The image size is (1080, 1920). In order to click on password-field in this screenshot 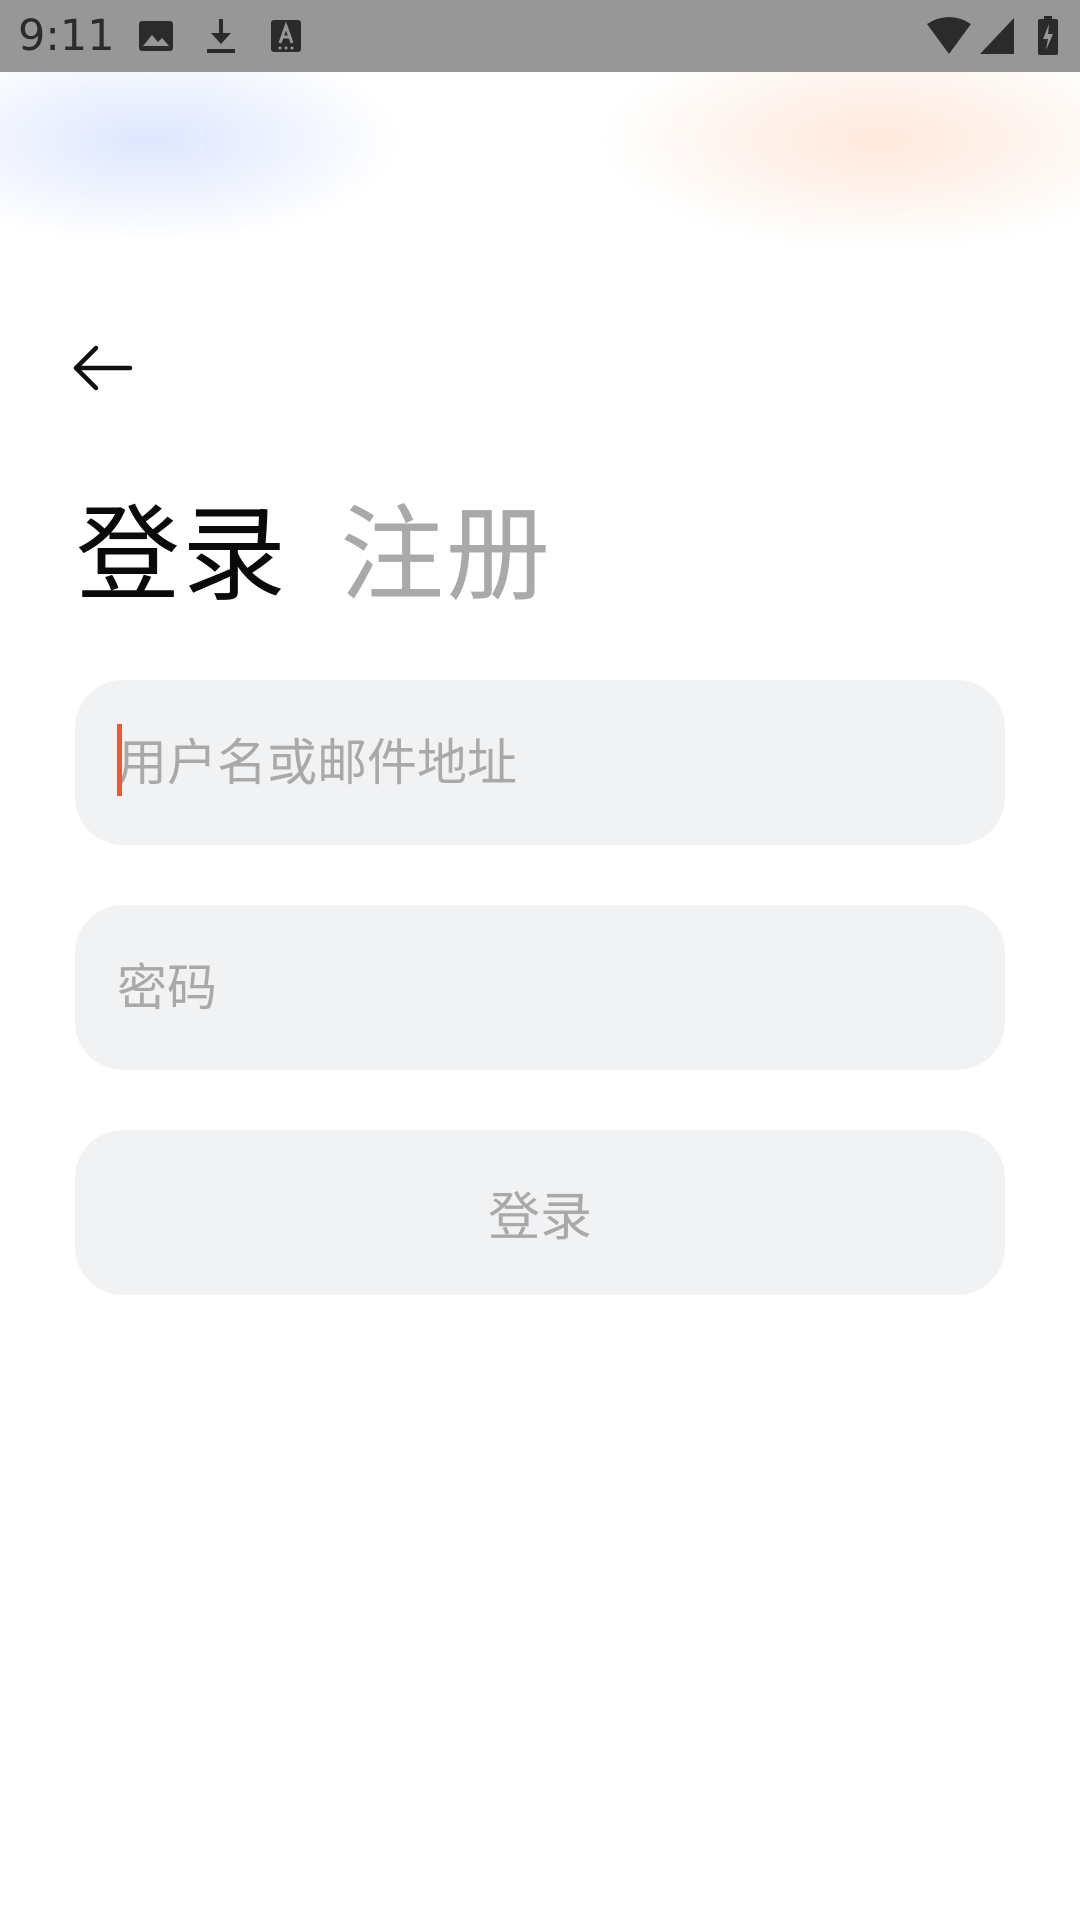, I will do `click(540, 987)`.